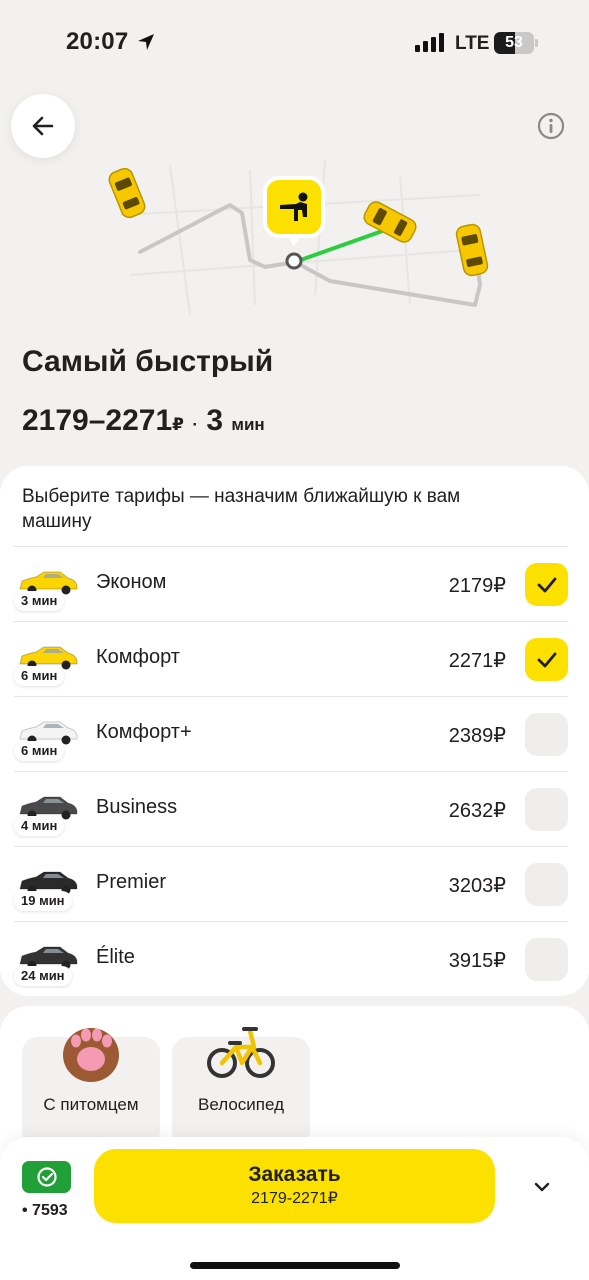 This screenshot has height=1280, width=589. Describe the element at coordinates (39, 601) in the screenshot. I see `tariff-eta: 3 мин` at that location.